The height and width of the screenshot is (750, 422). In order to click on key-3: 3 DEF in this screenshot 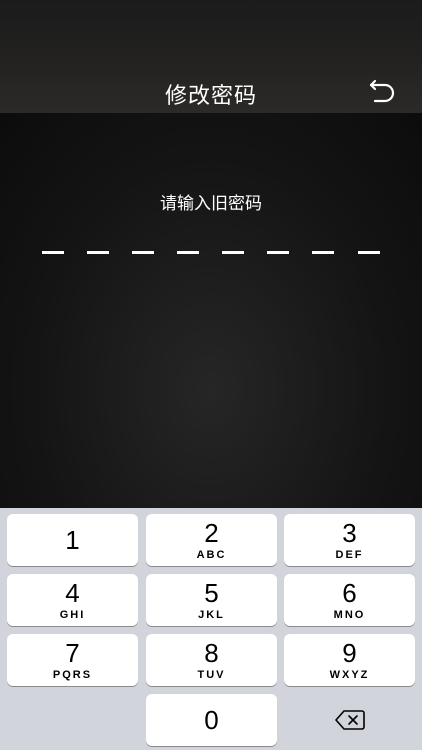, I will do `click(349, 540)`.